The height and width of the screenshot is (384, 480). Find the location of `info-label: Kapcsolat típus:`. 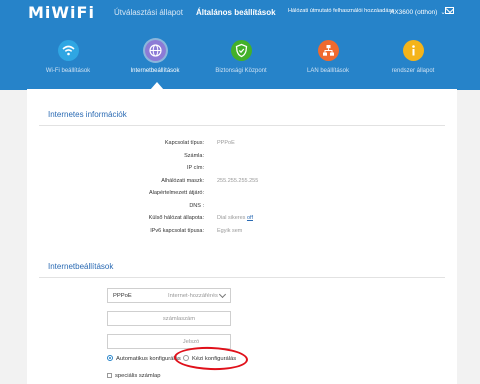

info-label: Kapcsolat típus: is located at coordinates (184, 143).